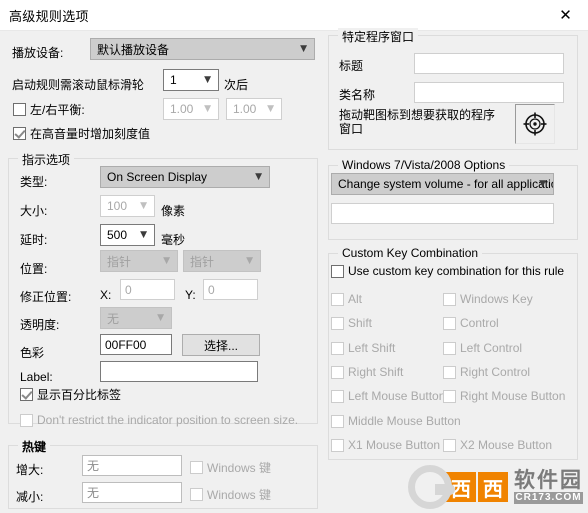 The height and width of the screenshot is (513, 588). I want to click on offset-x-input: 0, so click(147, 289).